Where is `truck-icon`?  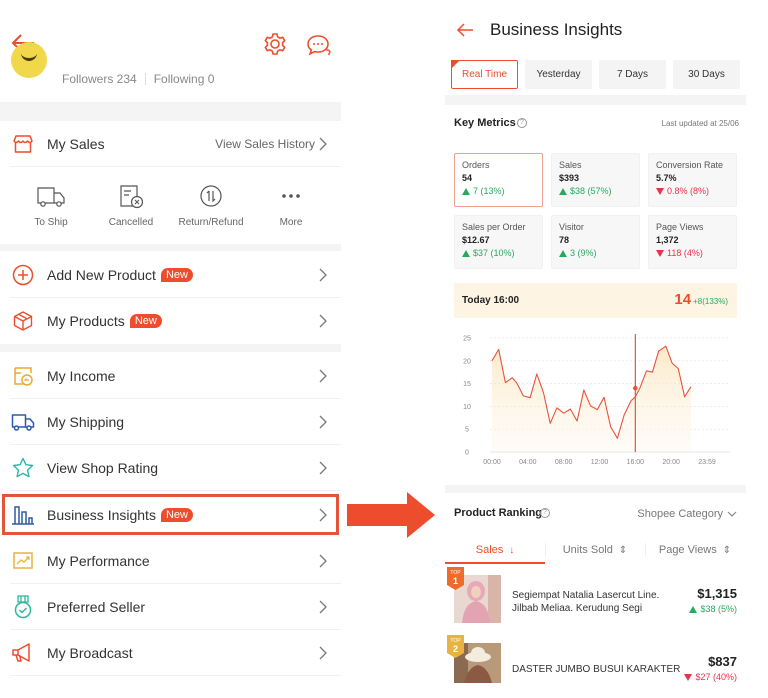
truck-icon is located at coordinates (51, 197).